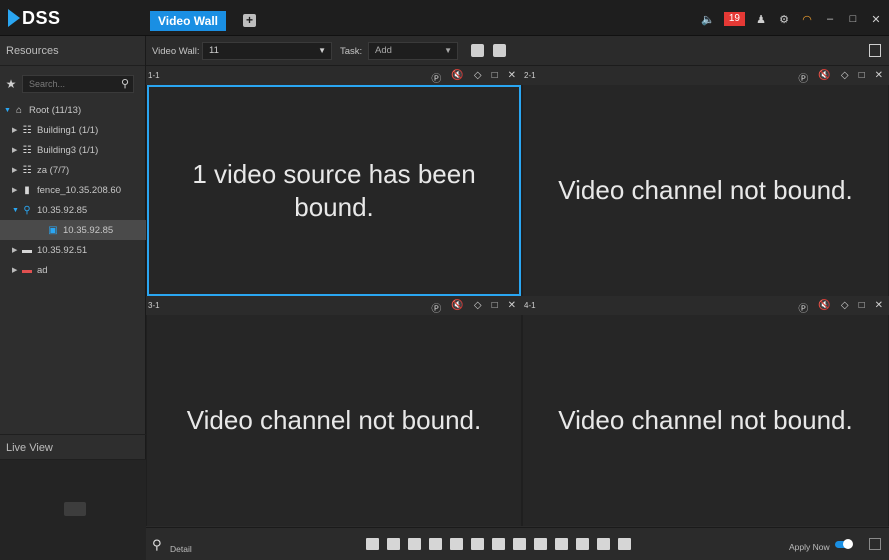 The width and height of the screenshot is (889, 560). I want to click on device-icon: ▮, so click(27, 190).